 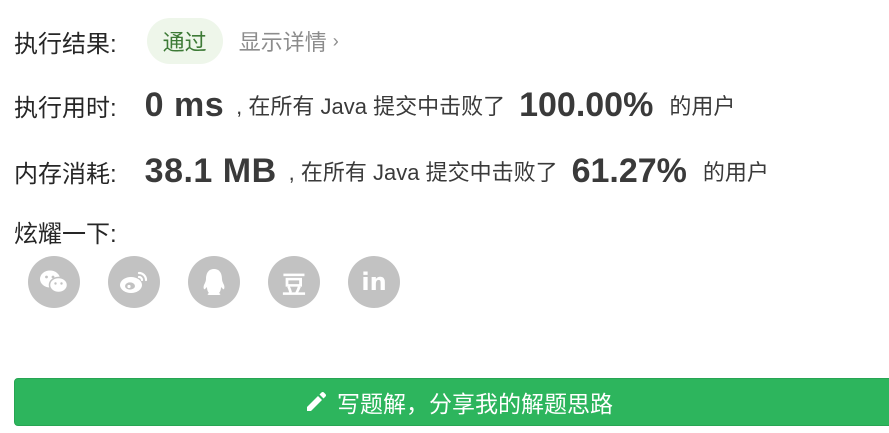 What do you see at coordinates (423, 172) in the screenshot?
I see `memory-beat-text: , 在所有 Java 提交中击败了` at bounding box center [423, 172].